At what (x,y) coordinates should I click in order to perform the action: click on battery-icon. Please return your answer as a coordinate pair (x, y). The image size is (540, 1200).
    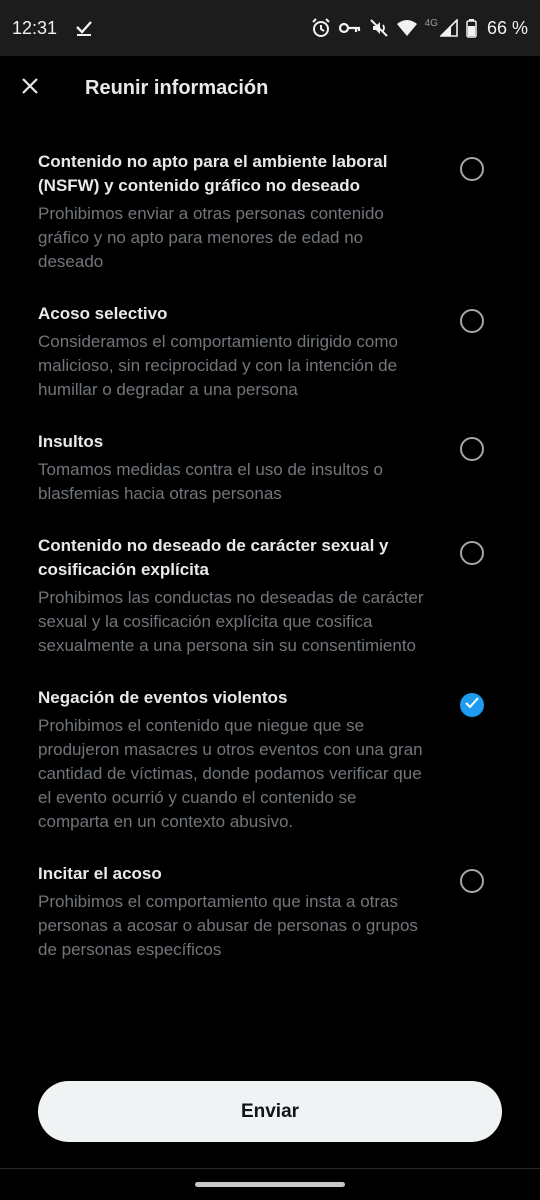
    Looking at the image, I should click on (471, 28).